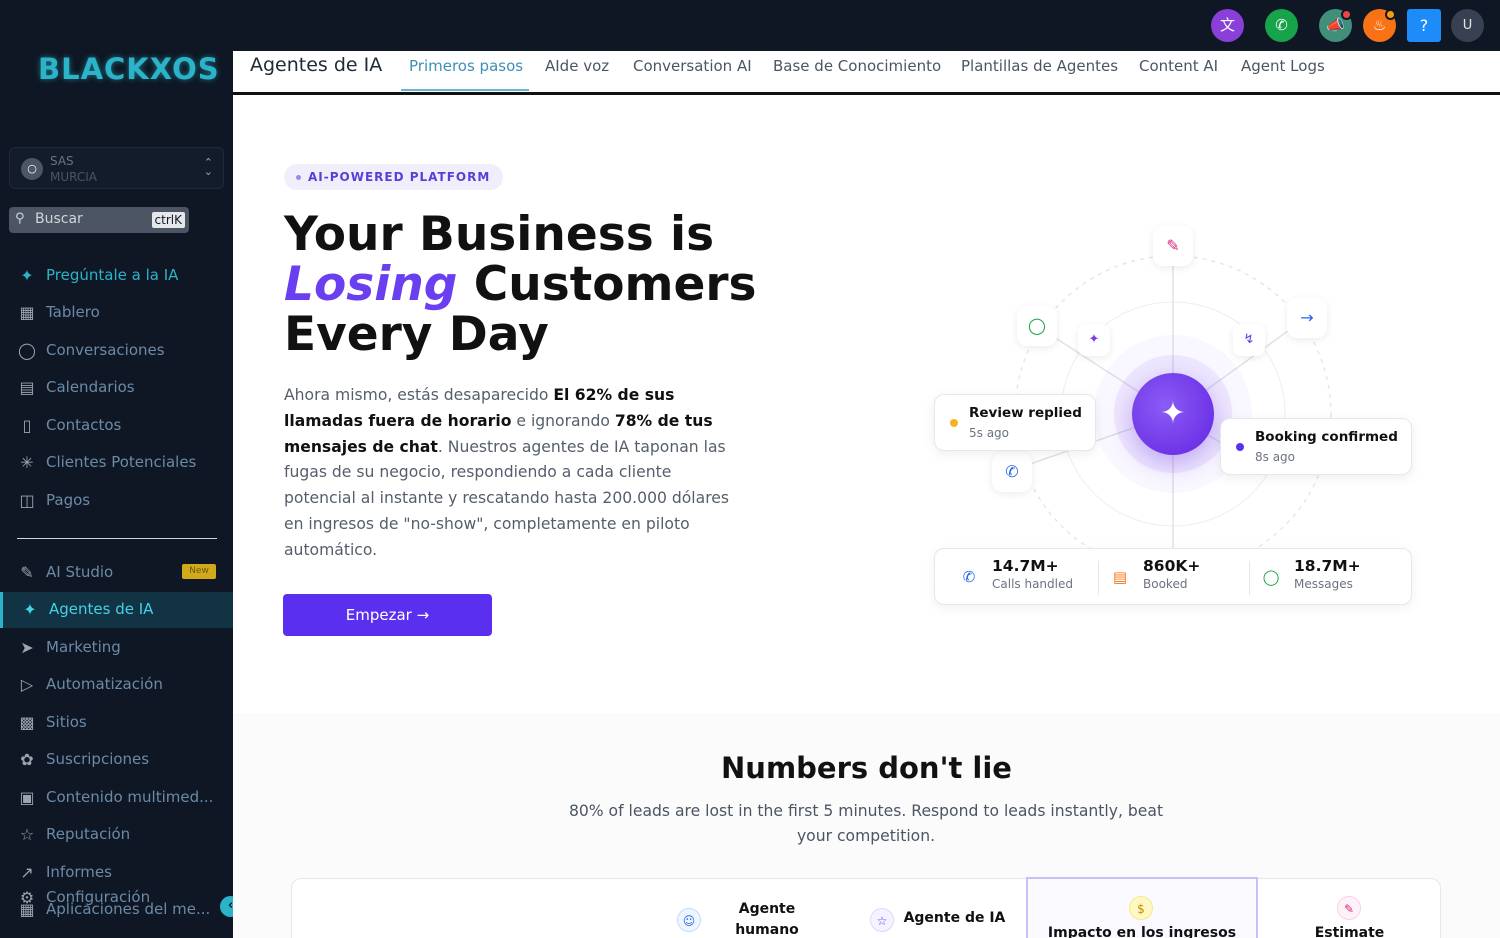 Image resolution: width=1500 pixels, height=938 pixels. Describe the element at coordinates (692, 66) in the screenshot. I see `tab-conversation-ai: Conversation AI` at that location.